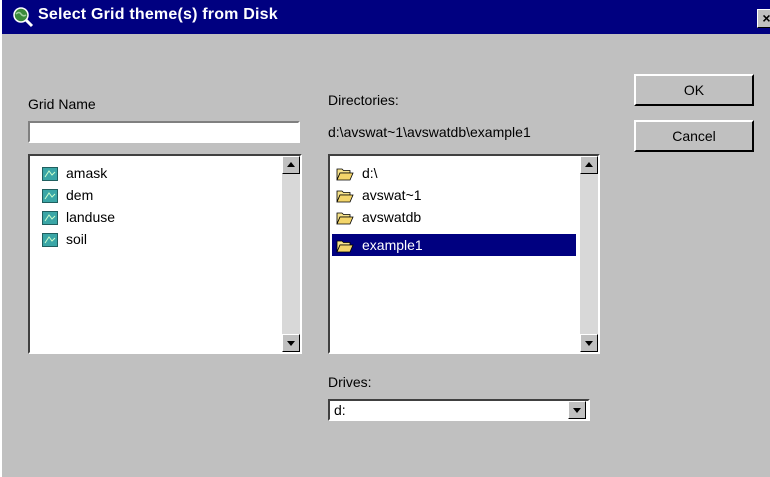  What do you see at coordinates (392, 245) in the screenshot?
I see `directory-list-item-label: example1` at bounding box center [392, 245].